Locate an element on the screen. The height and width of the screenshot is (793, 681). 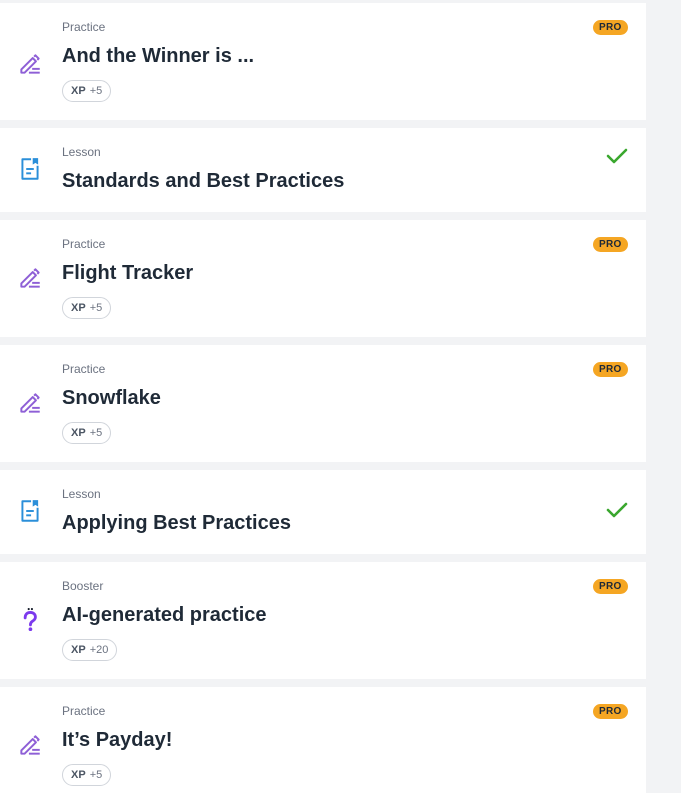
item-title: Snowflake is located at coordinates (111, 398).